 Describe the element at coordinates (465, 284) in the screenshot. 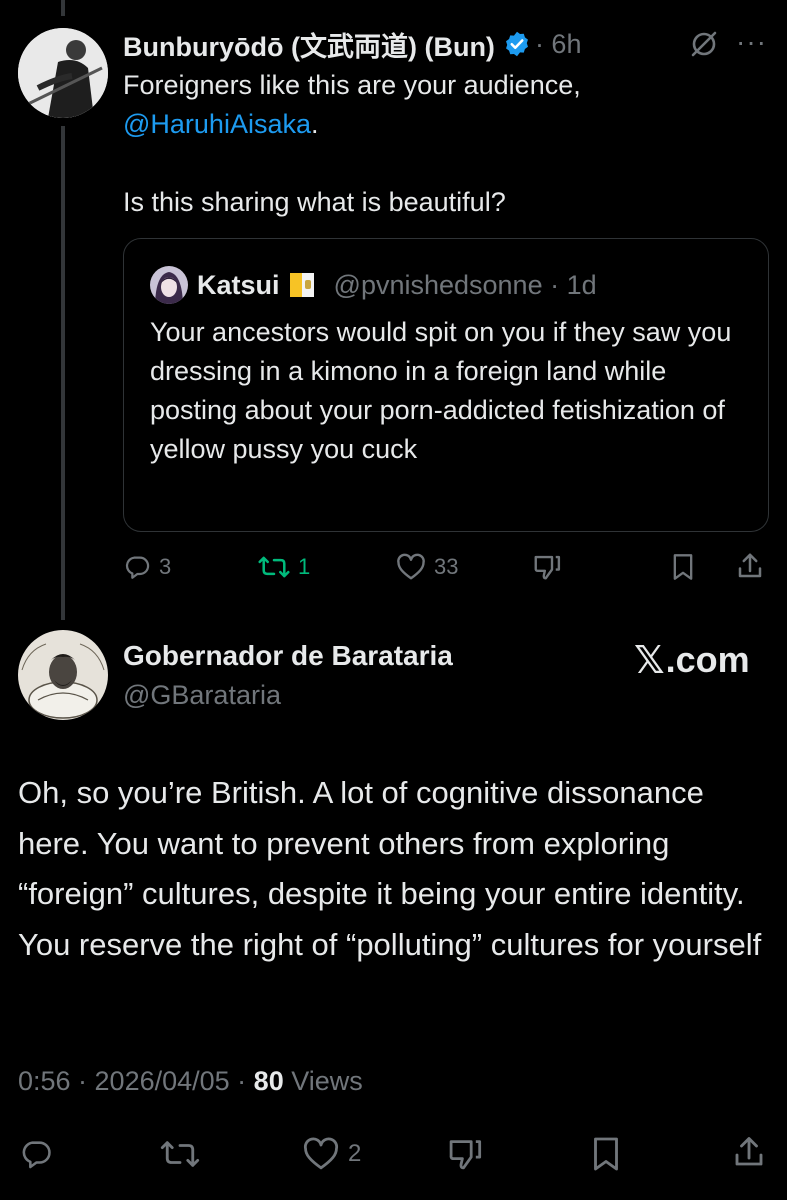

I see `quote-handle: @pvnishedsonne · 1d` at that location.